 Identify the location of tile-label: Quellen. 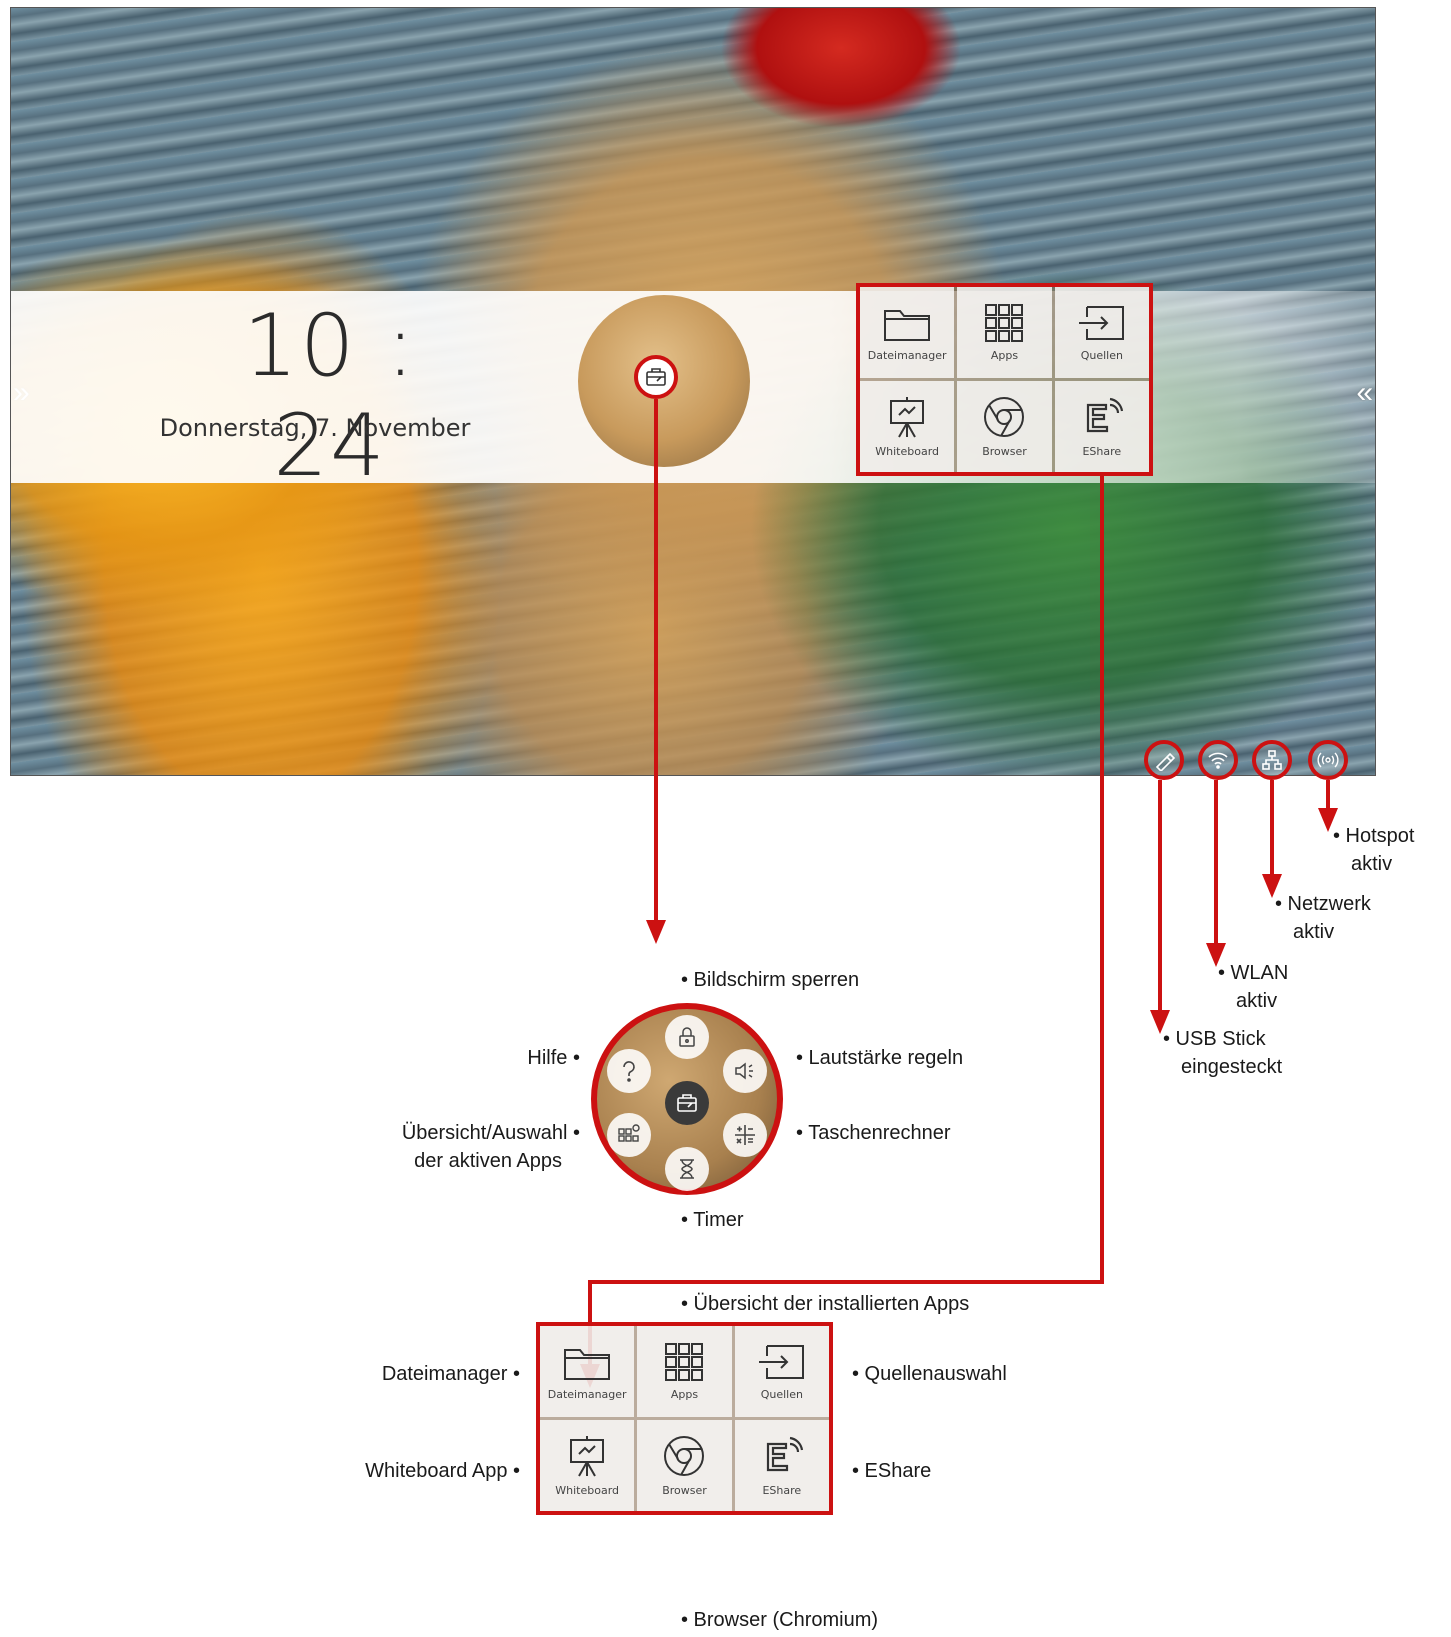
(781, 1394).